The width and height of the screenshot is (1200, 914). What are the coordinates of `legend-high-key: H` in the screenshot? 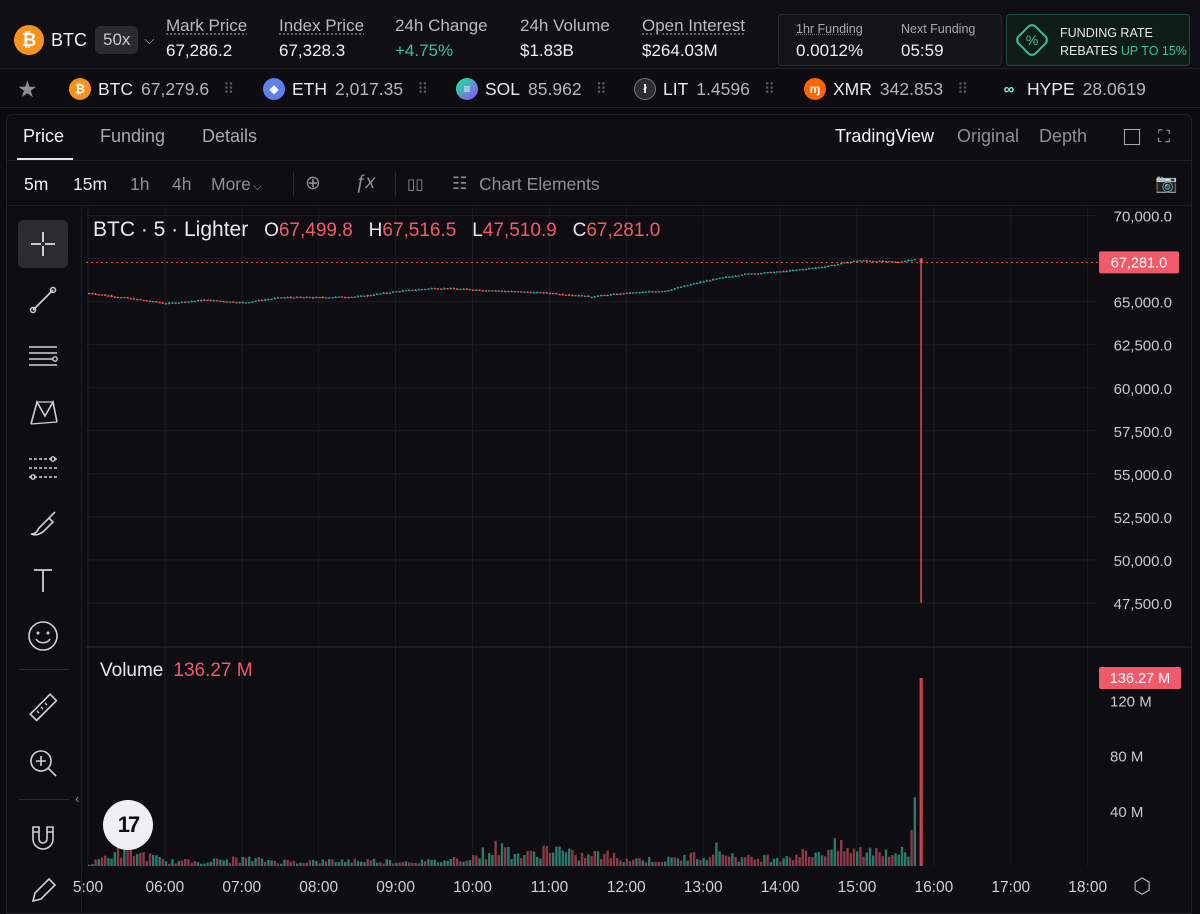 It's located at (375, 230).